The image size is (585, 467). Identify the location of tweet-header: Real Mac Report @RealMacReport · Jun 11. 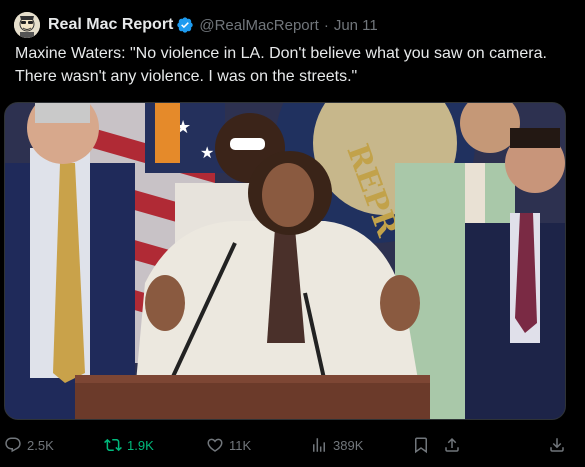
(196, 25).